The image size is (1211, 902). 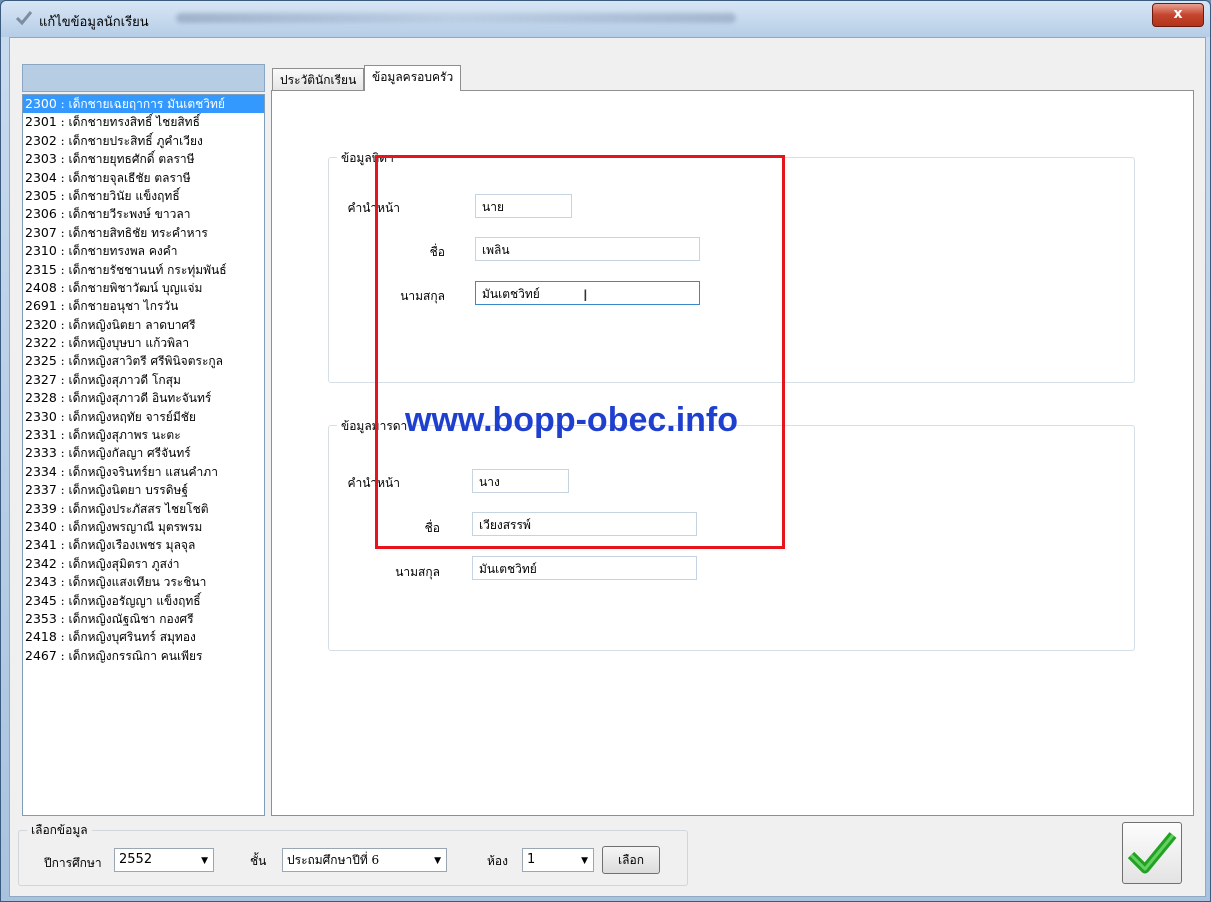 I want to click on student-name: : เด็กหญิงบุศรินทร์ สมุทอง, so click(x=126, y=637).